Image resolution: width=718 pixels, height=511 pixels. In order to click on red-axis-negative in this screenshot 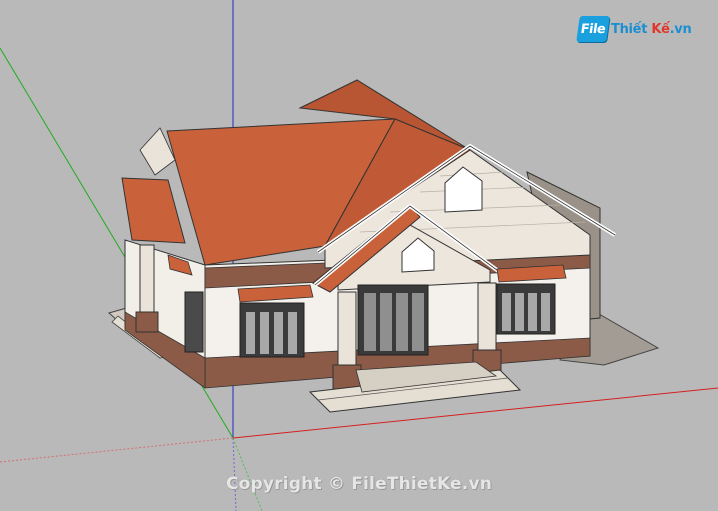, I will do `click(117, 450)`.